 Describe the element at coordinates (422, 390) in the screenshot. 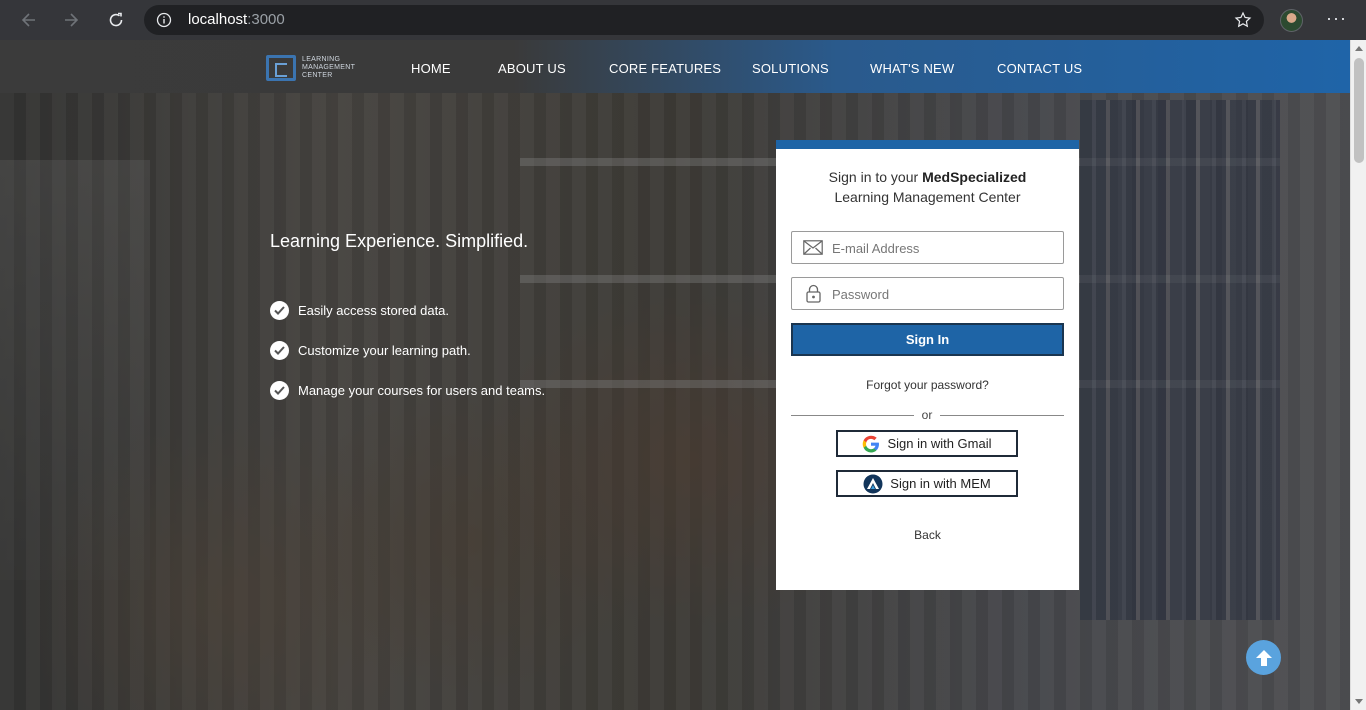

I see `feature-text: Manage your courses for users and teams.` at that location.